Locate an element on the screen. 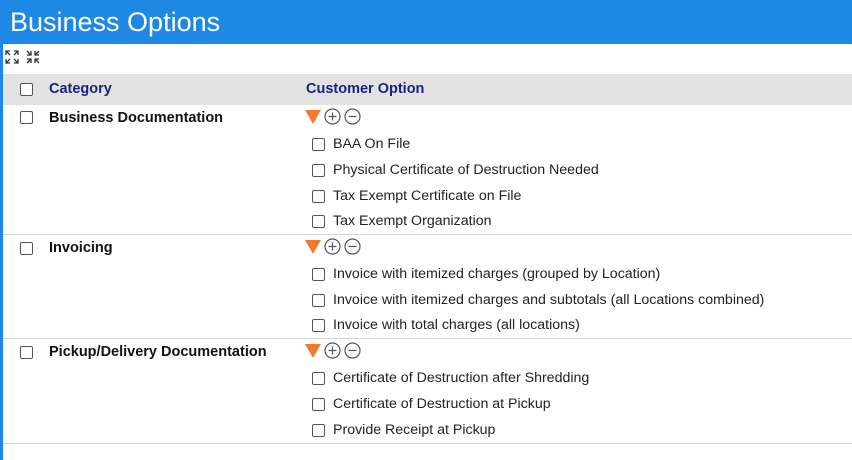 This screenshot has height=460, width=852. category-name: Invoicing is located at coordinates (81, 248).